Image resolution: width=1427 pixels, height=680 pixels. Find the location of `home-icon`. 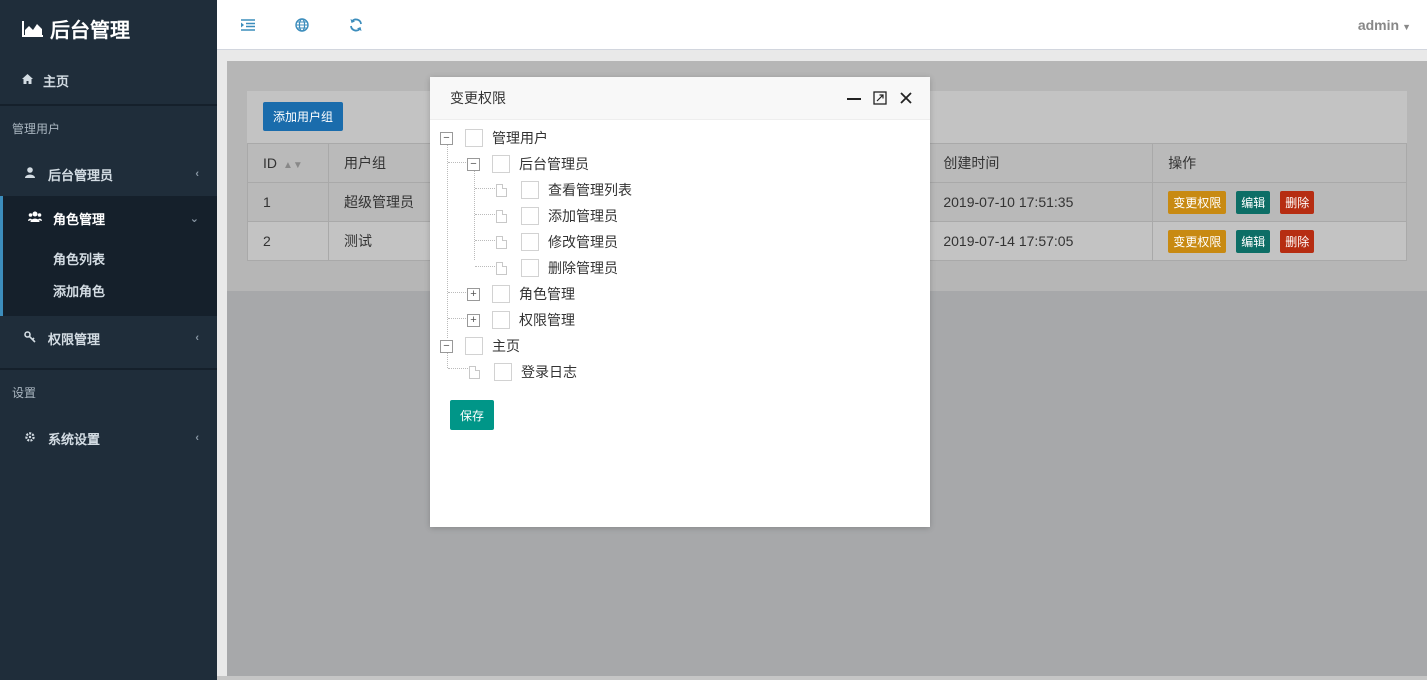

home-icon is located at coordinates (27, 80).